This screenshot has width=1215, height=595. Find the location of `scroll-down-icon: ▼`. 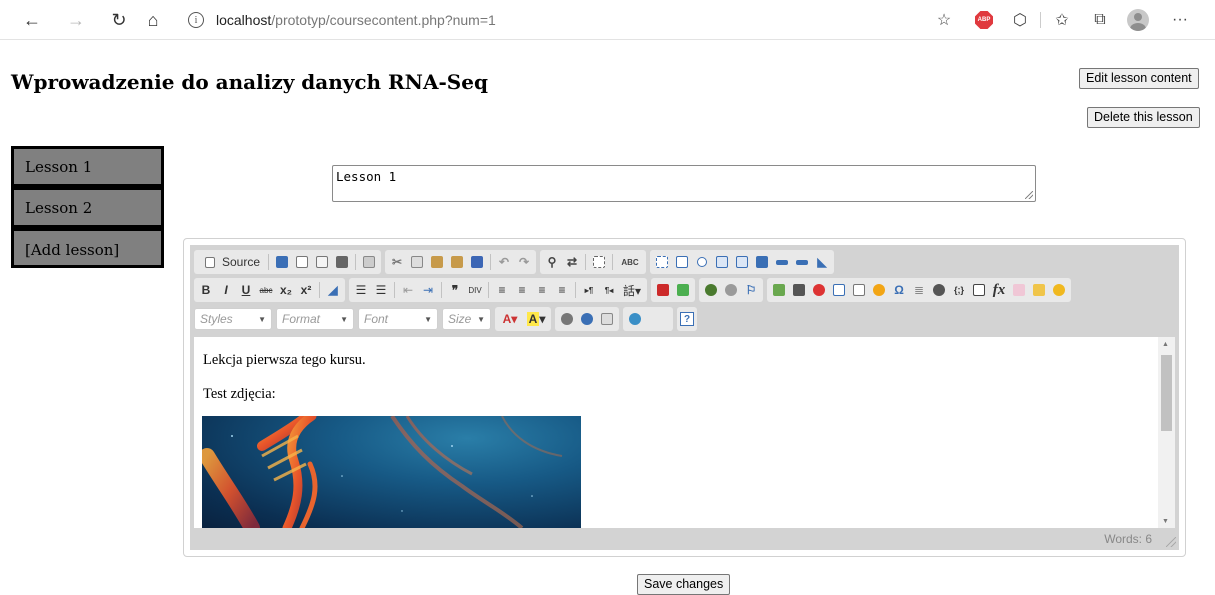

scroll-down-icon: ▼ is located at coordinates (1165, 521).